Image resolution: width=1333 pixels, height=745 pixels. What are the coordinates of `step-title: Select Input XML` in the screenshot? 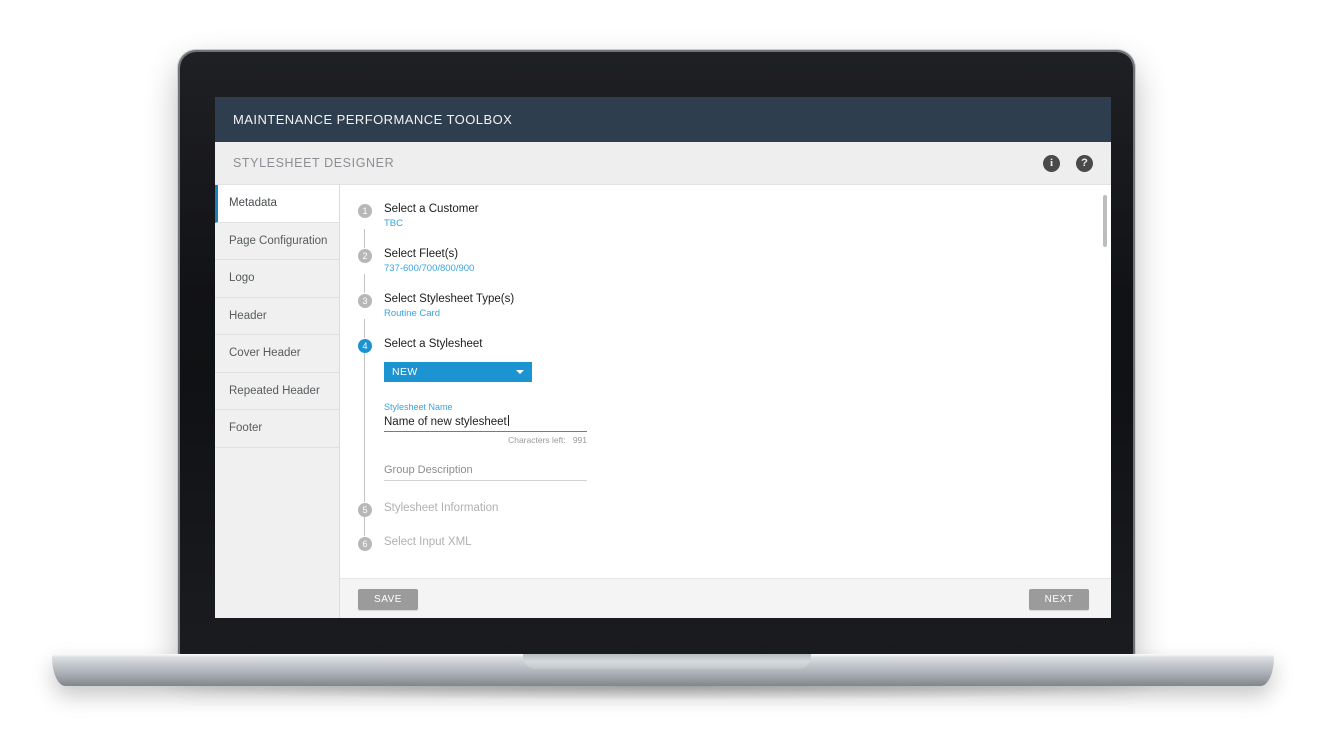 It's located at (428, 542).